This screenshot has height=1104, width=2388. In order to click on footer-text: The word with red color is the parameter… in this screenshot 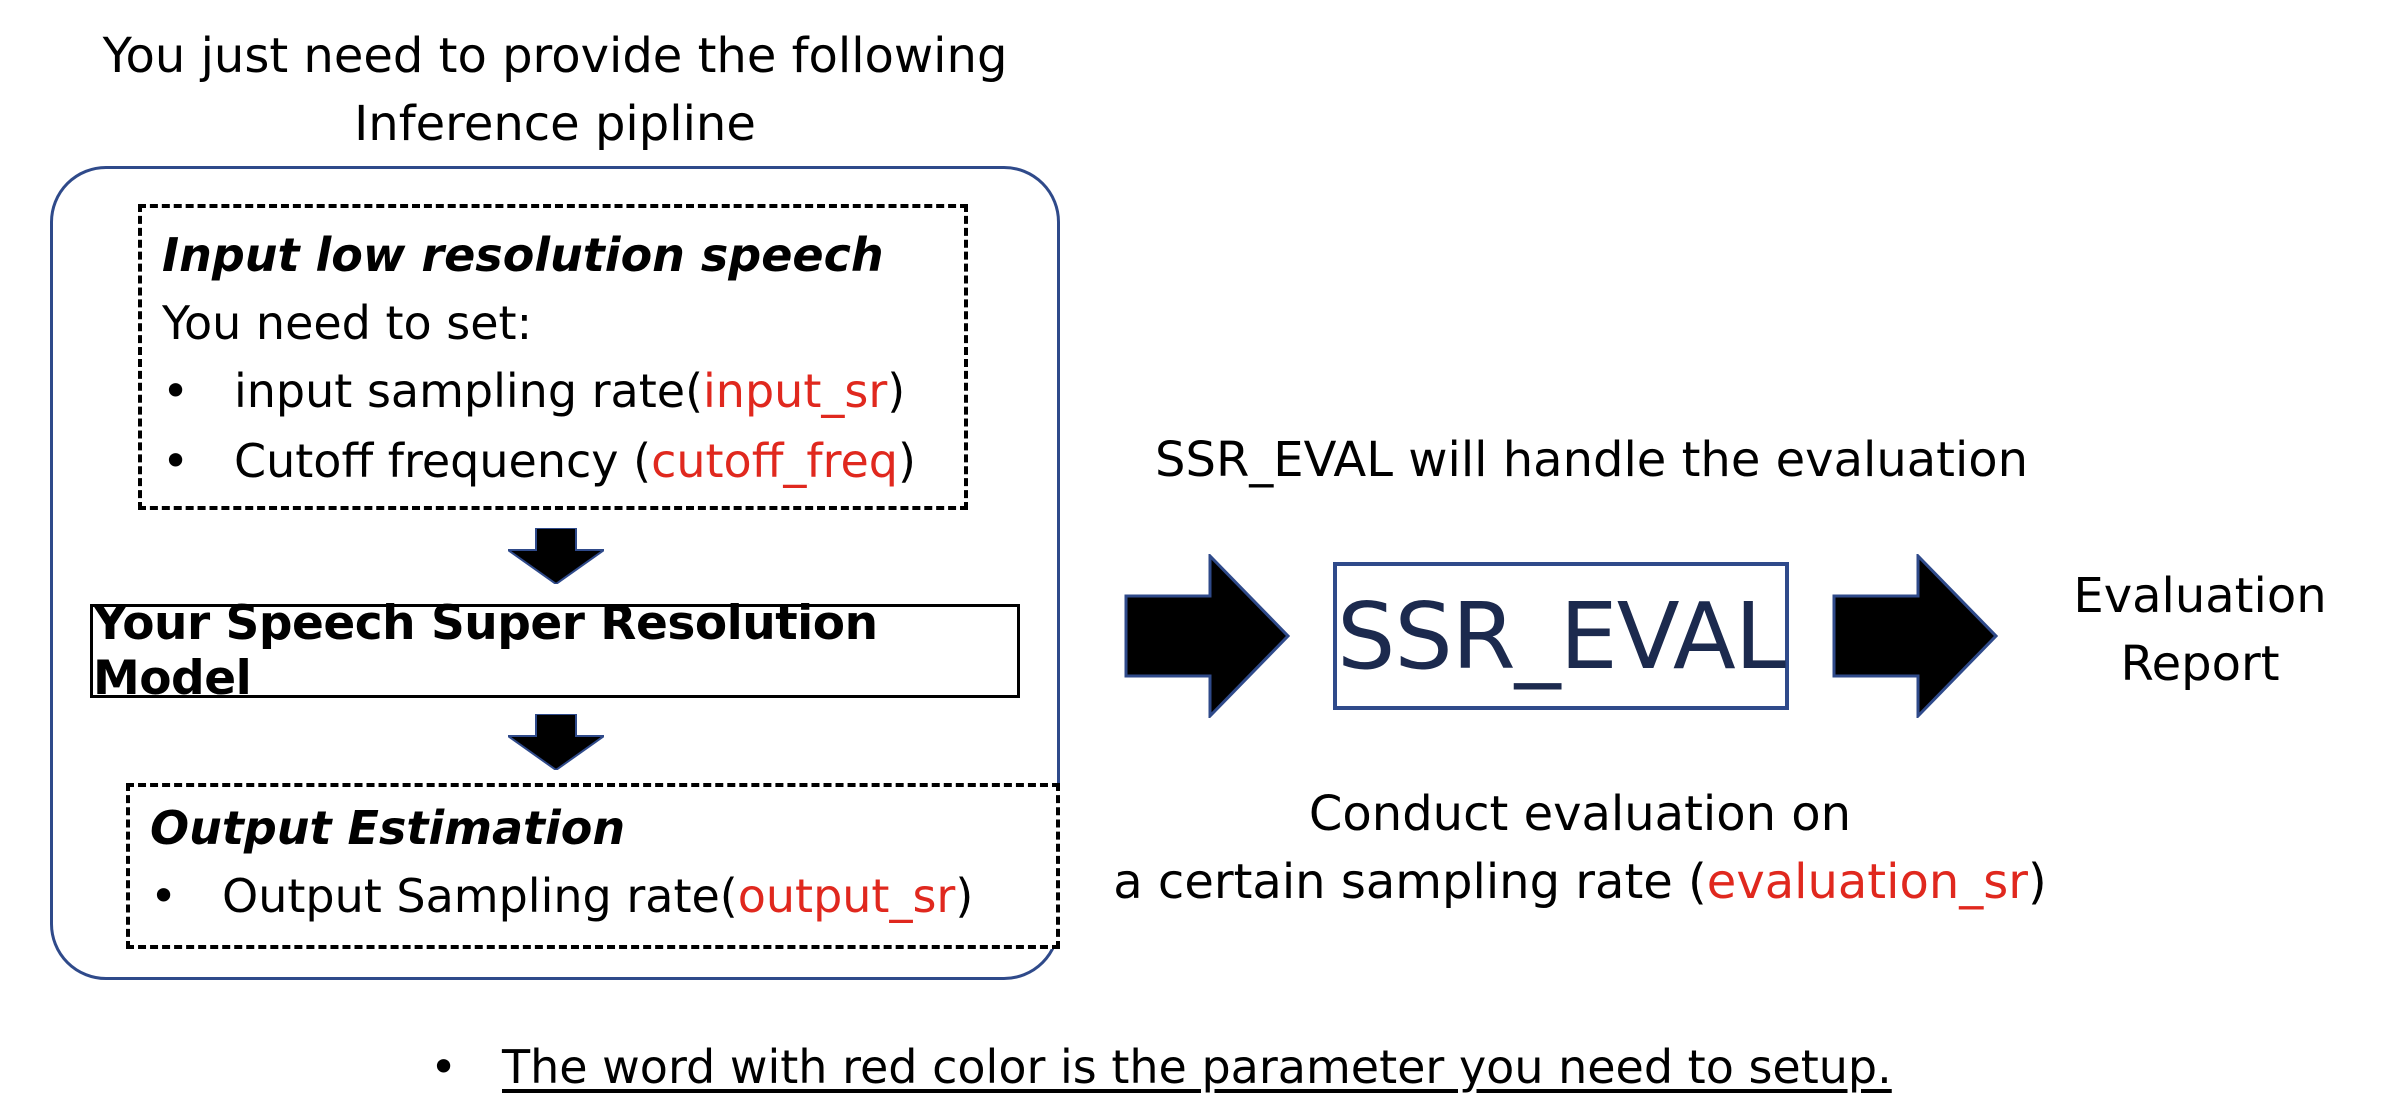, I will do `click(1197, 1067)`.